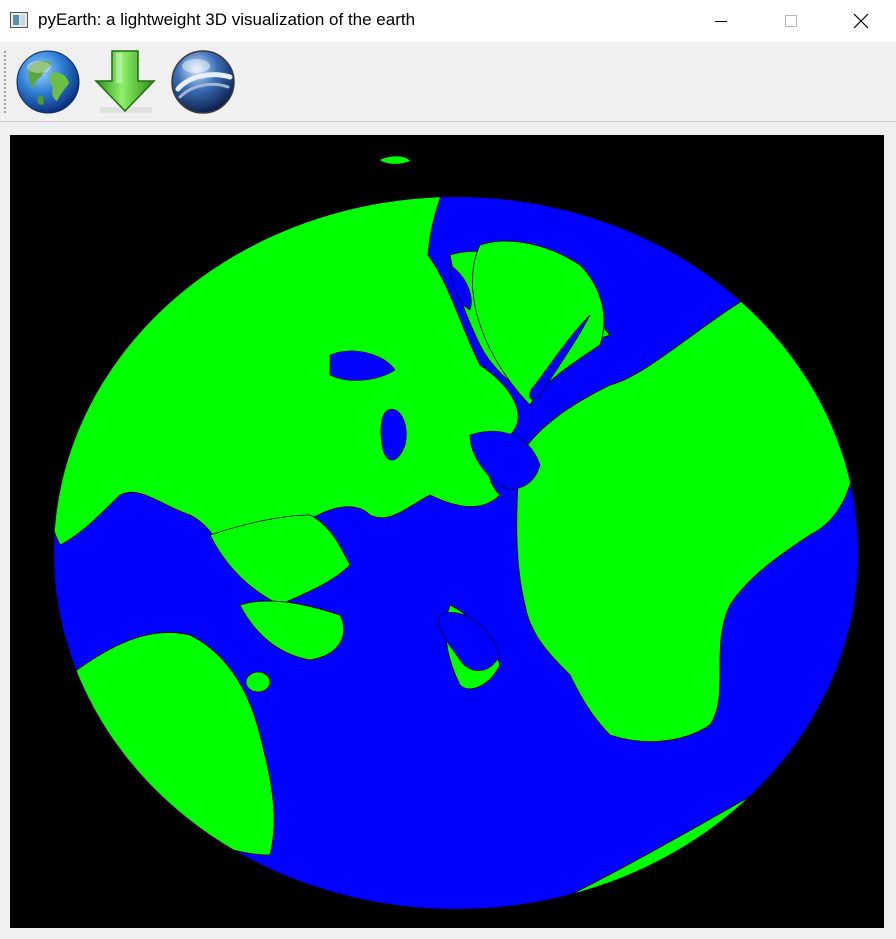 This screenshot has width=896, height=939. I want to click on minimize-icon, so click(721, 21).